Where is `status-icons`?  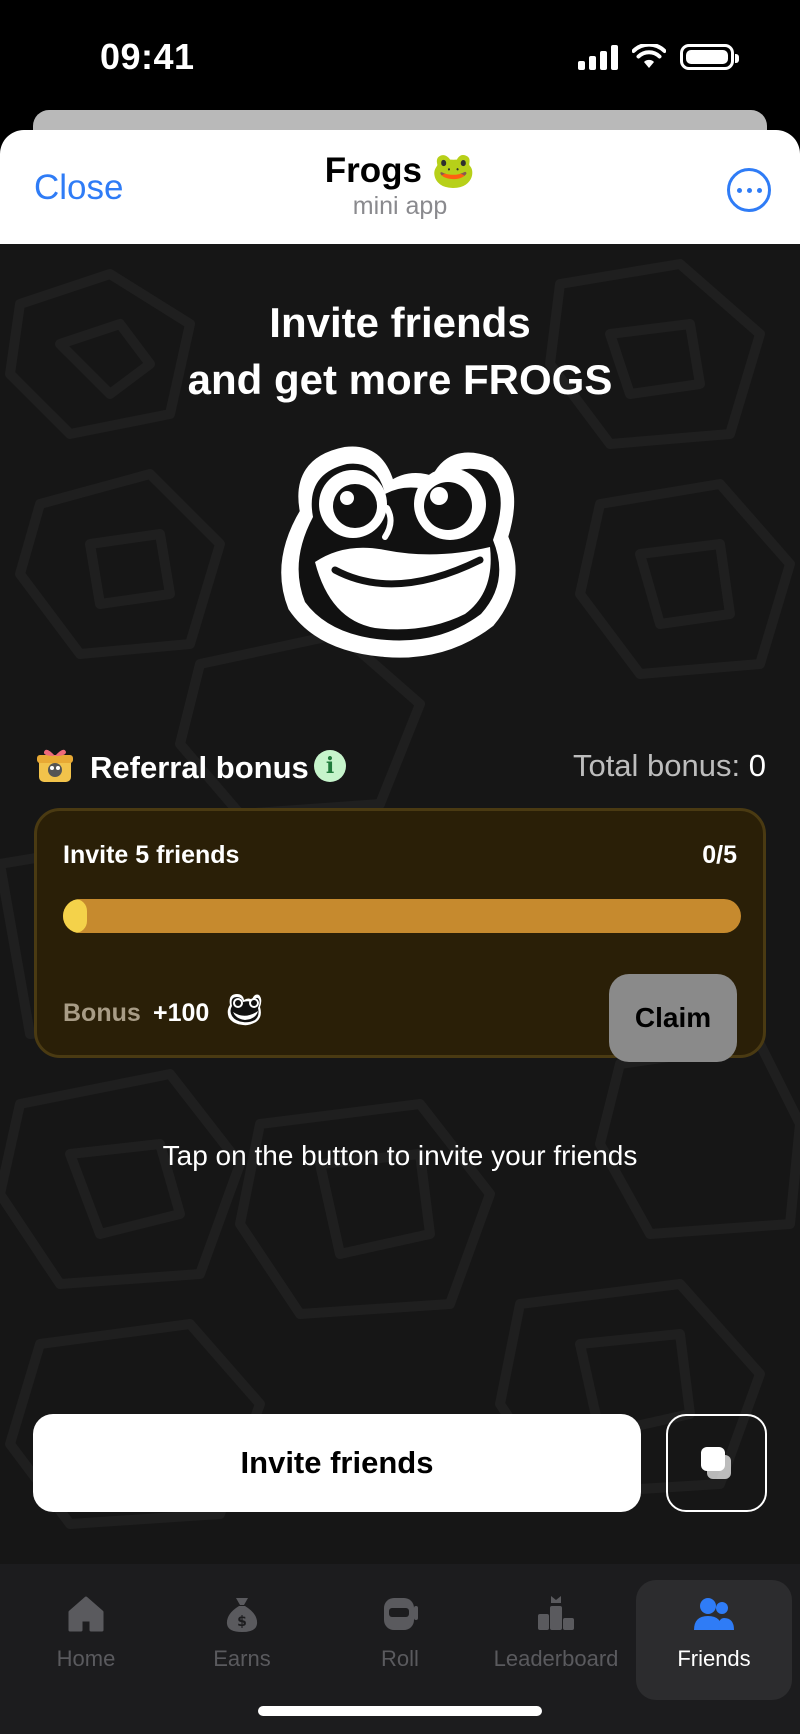
status-icons is located at coordinates (658, 57).